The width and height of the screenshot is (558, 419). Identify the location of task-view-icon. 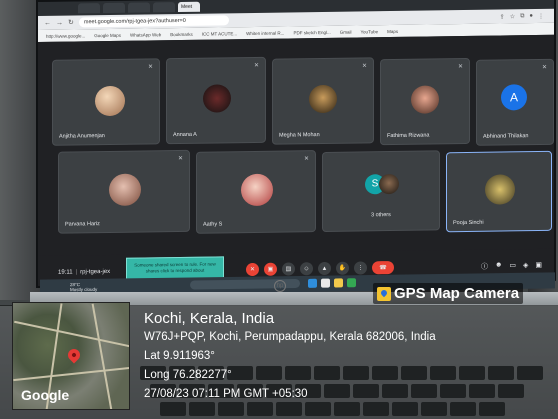
(325, 283).